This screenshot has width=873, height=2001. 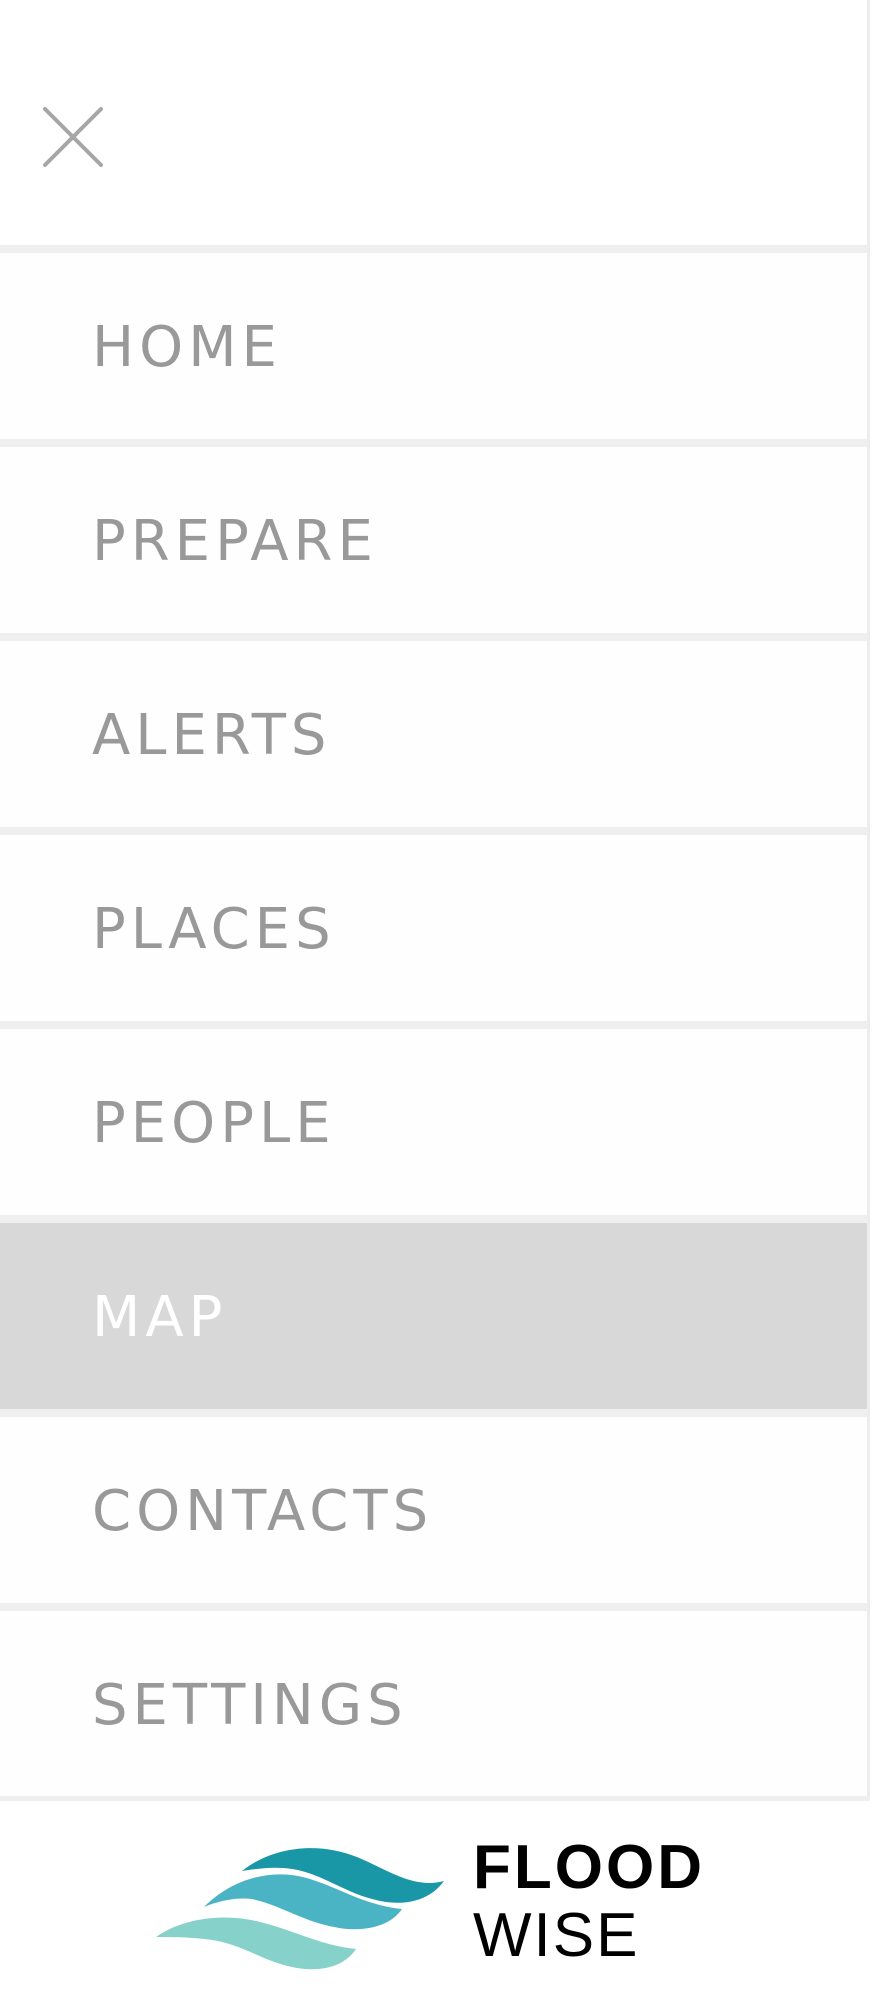 I want to click on nav-item-prepare: PREPARE, so click(x=433, y=536).